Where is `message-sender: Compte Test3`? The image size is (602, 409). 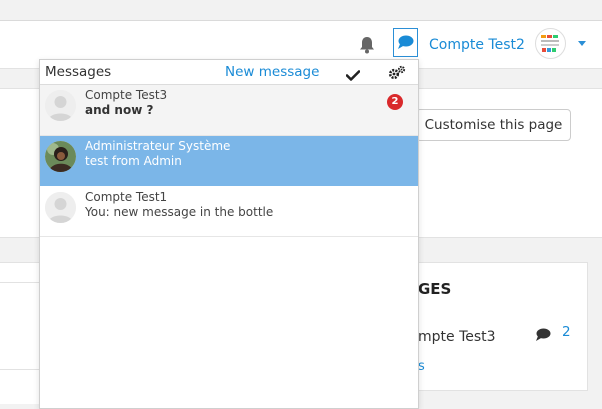 message-sender: Compte Test3 is located at coordinates (126, 95).